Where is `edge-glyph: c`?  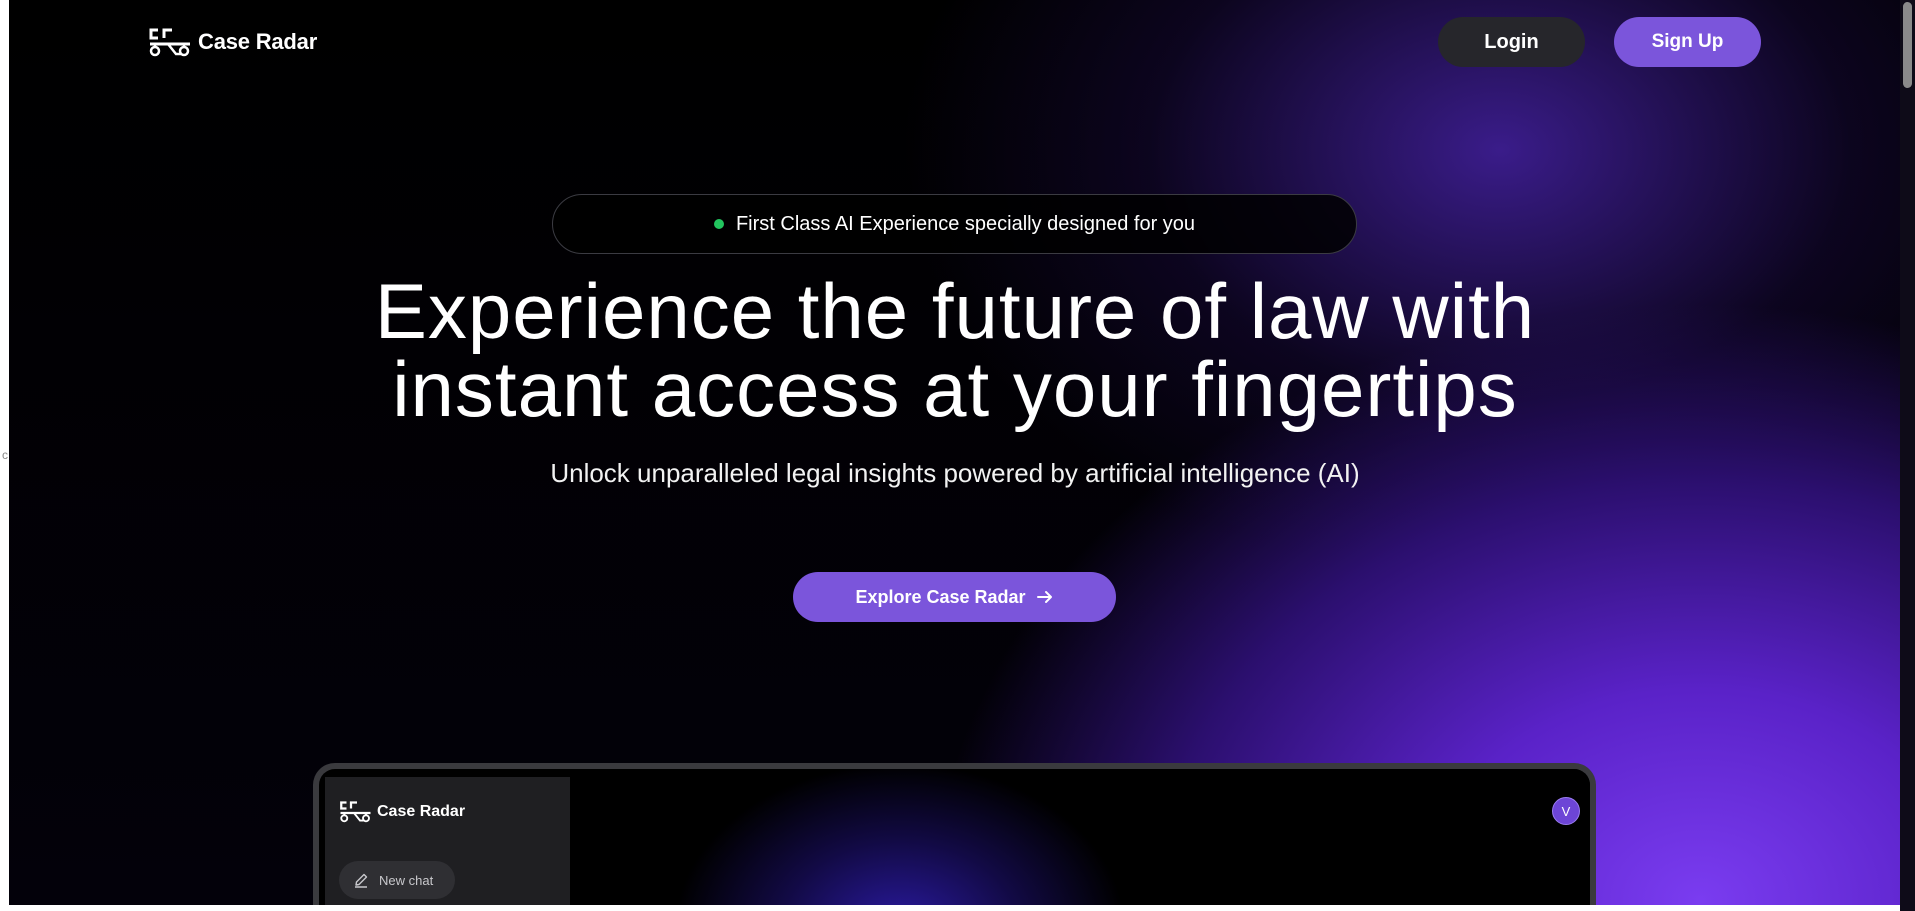
edge-glyph: c is located at coordinates (5, 455).